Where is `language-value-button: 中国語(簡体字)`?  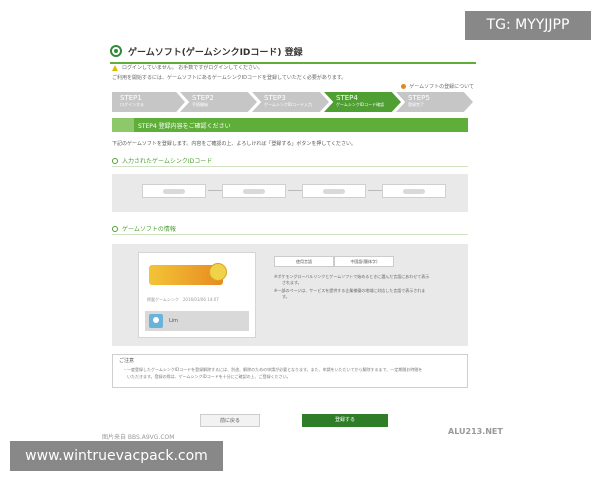
language-value-button: 中国語(簡体字) is located at coordinates (364, 261).